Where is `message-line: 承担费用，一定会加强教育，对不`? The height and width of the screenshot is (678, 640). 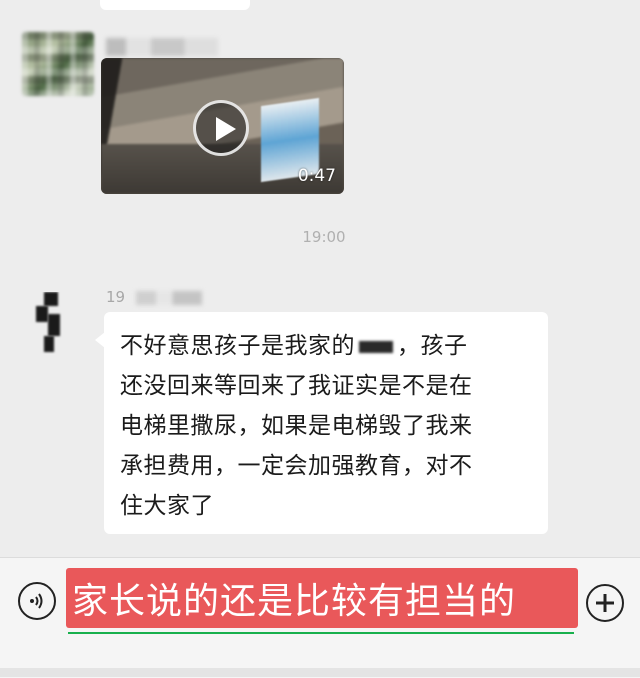
message-line: 承担费用，一定会加强教育，对不 is located at coordinates (296, 466).